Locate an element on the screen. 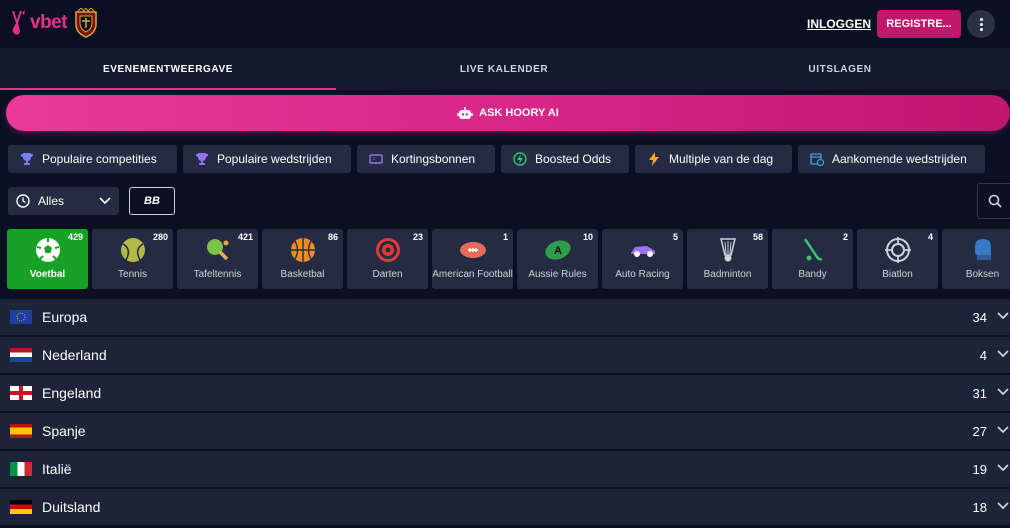 The height and width of the screenshot is (528, 1010). de-flag-icon is located at coordinates (21, 507).